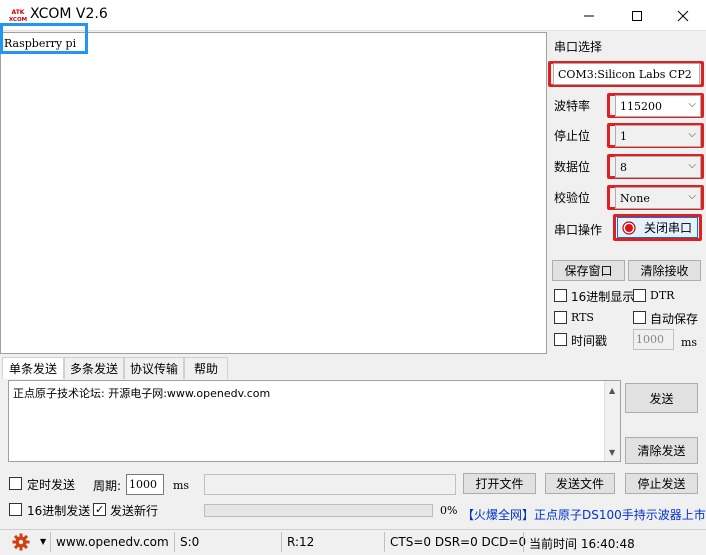 This screenshot has height=555, width=706. Describe the element at coordinates (15, 483) in the screenshot. I see `timed-send-checkbox` at that location.